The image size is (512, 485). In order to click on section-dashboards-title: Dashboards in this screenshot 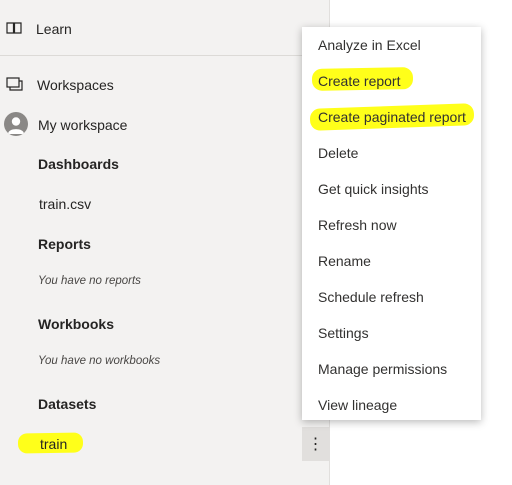, I will do `click(78, 164)`.